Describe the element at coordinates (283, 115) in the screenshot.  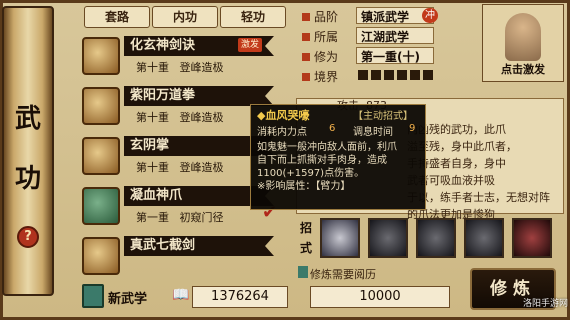
I see `move-title: ◆血风哭嚎` at that location.